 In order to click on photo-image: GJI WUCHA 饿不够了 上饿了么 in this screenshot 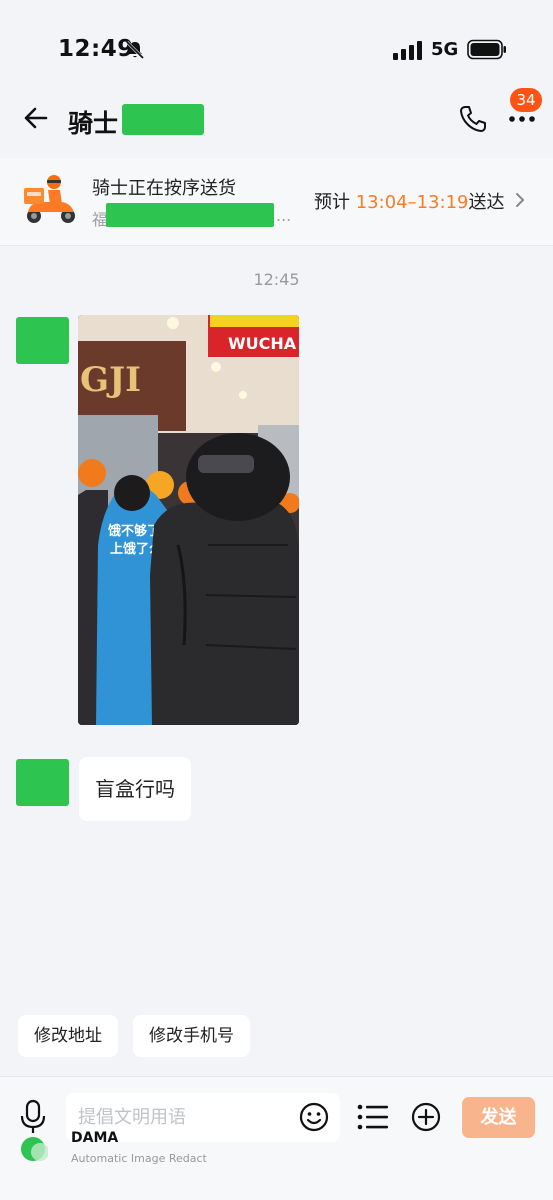, I will do `click(188, 520)`.